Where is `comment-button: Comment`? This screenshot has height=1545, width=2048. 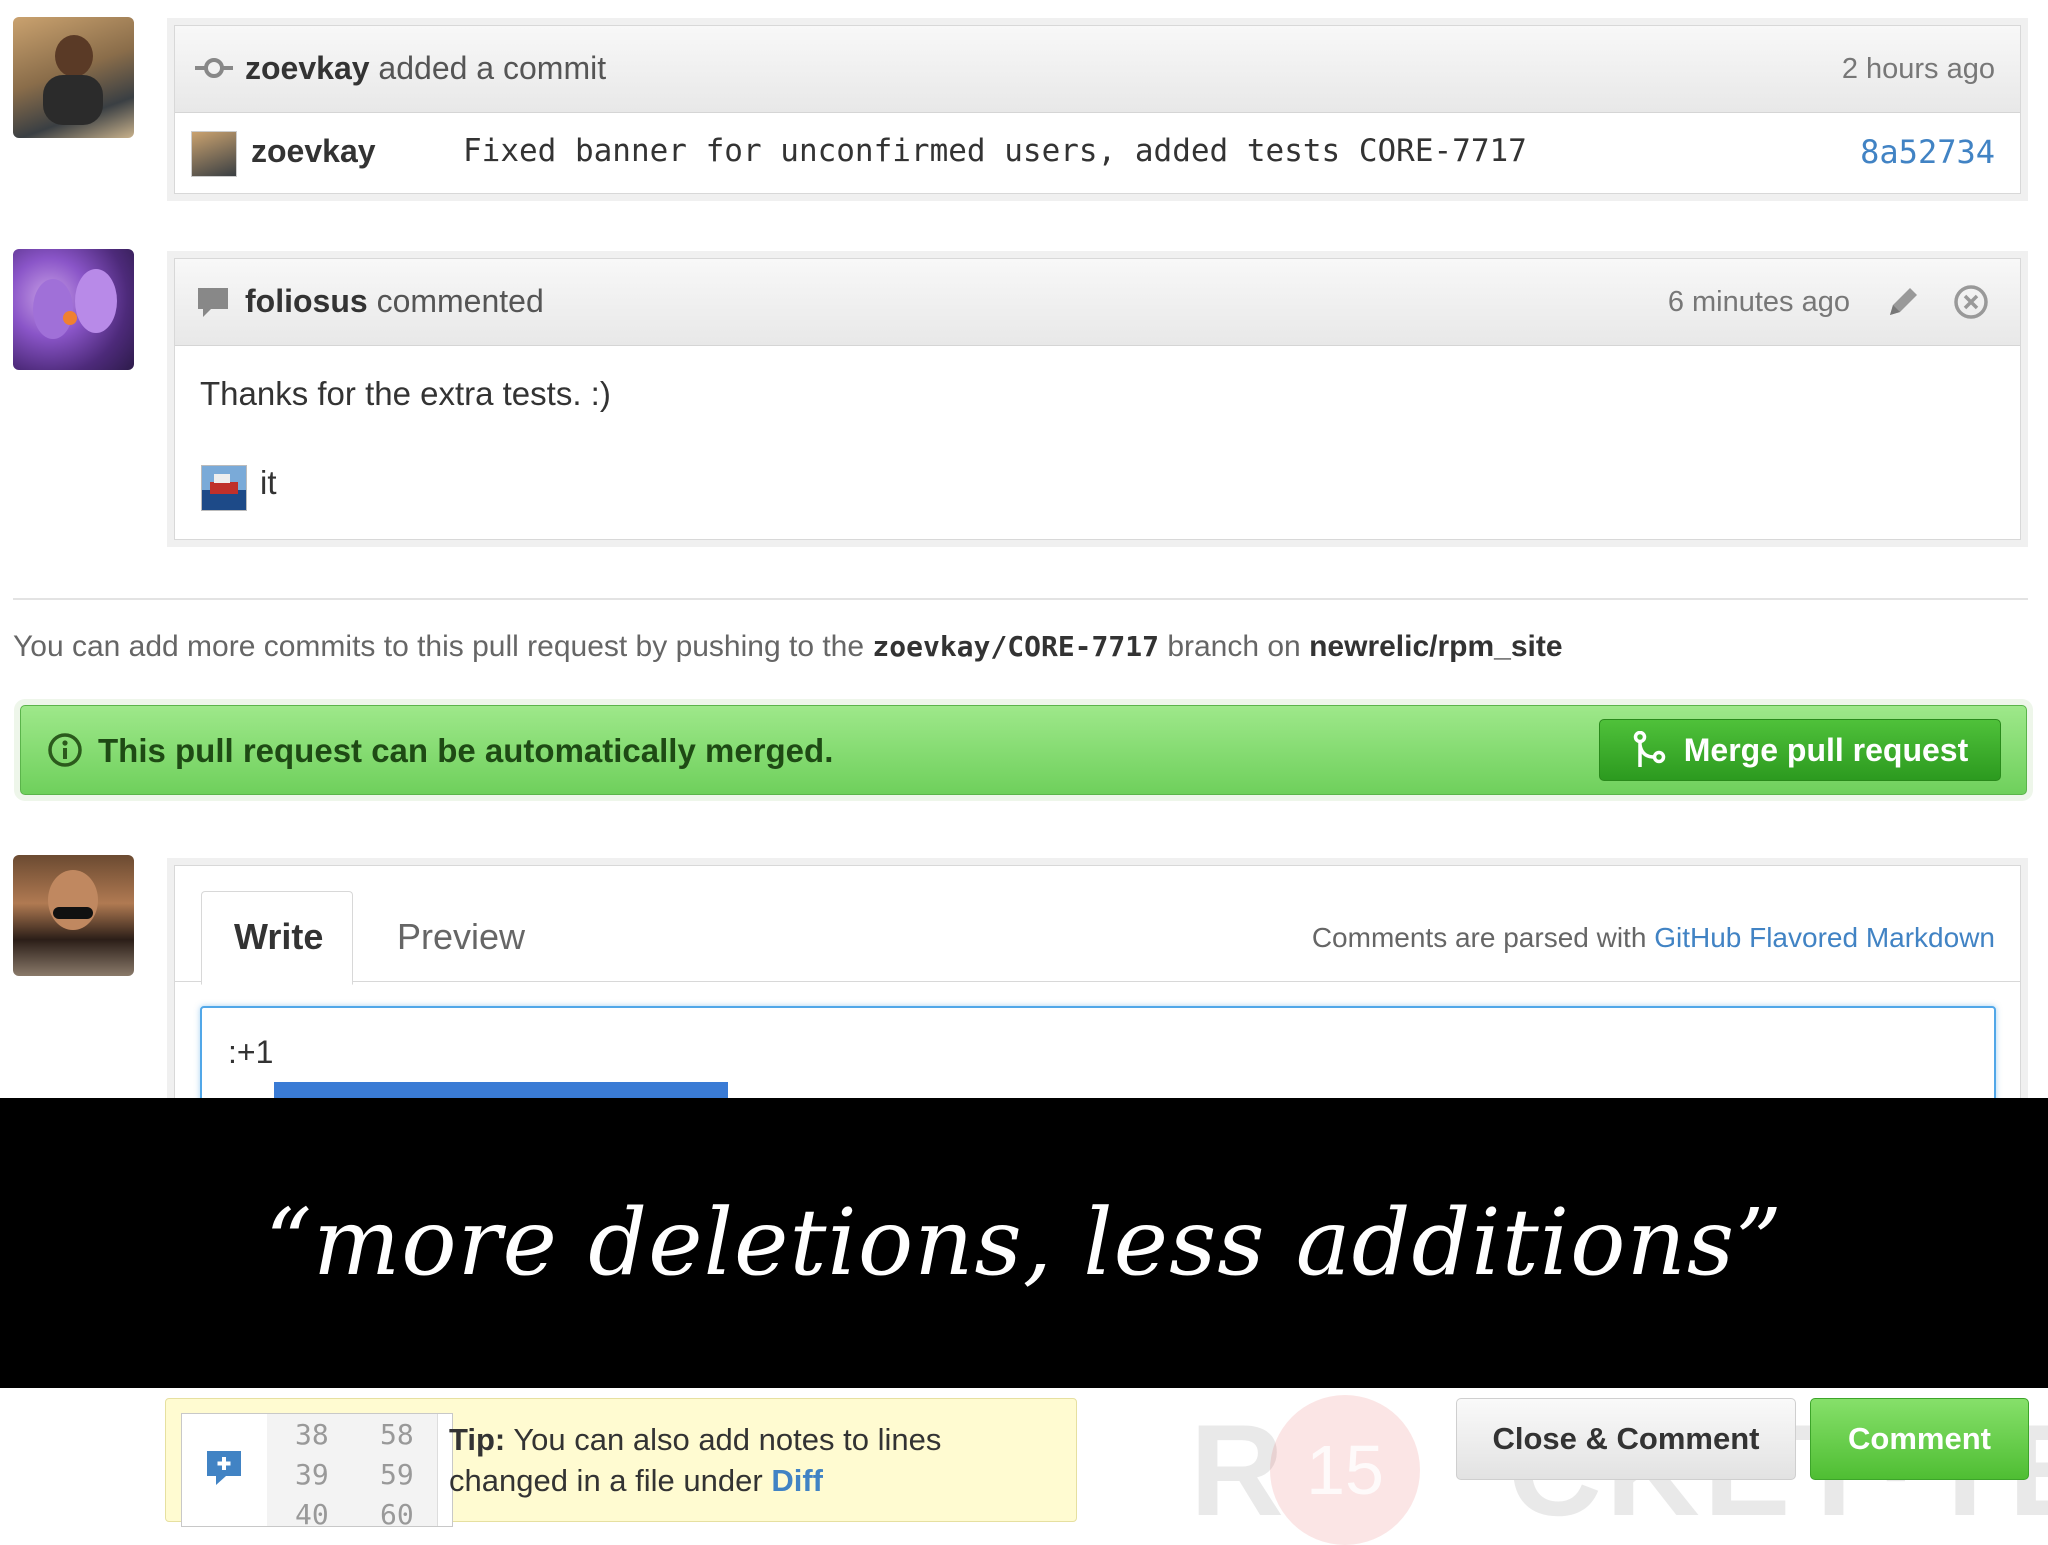 comment-button: Comment is located at coordinates (1919, 1439).